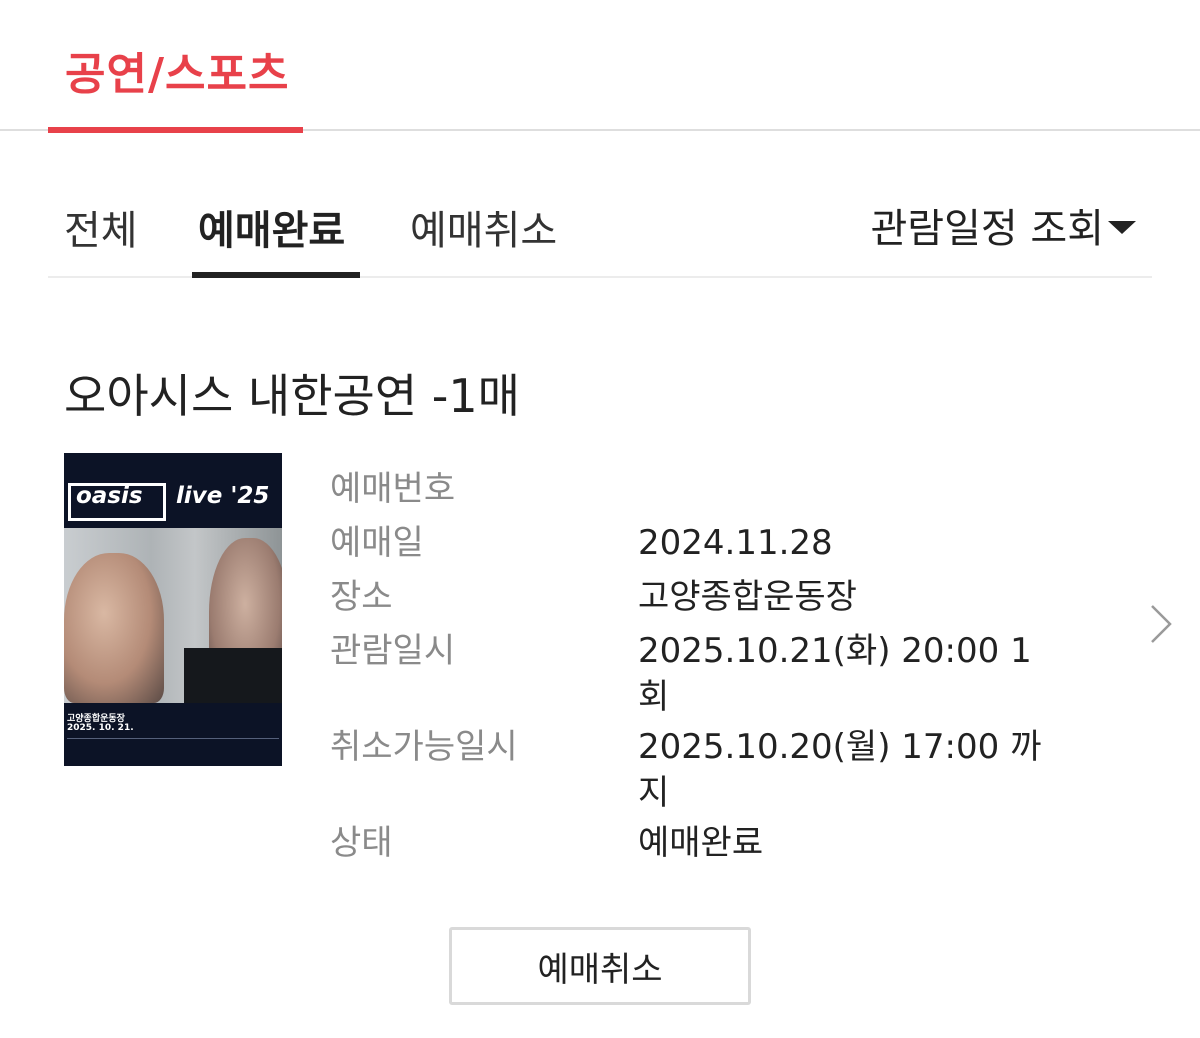 The image size is (1200, 1038). I want to click on detail-label: 예매일, so click(377, 543).